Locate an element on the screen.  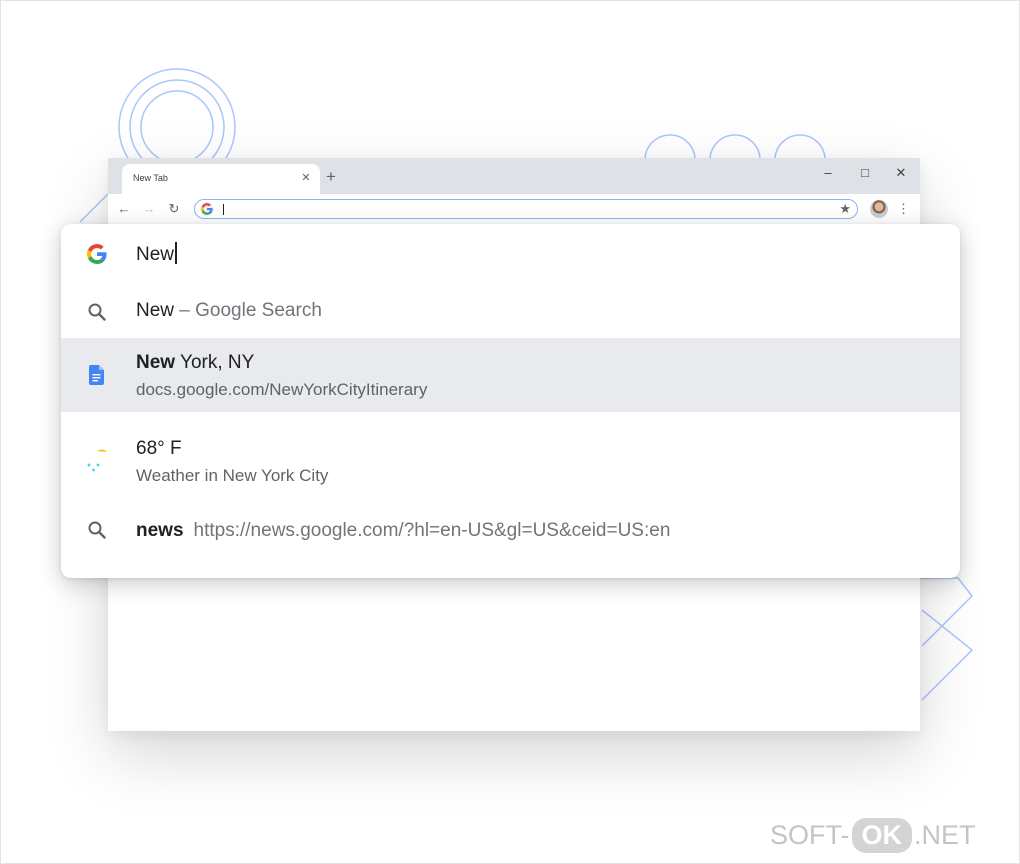
plus-icon: + is located at coordinates (331, 177).